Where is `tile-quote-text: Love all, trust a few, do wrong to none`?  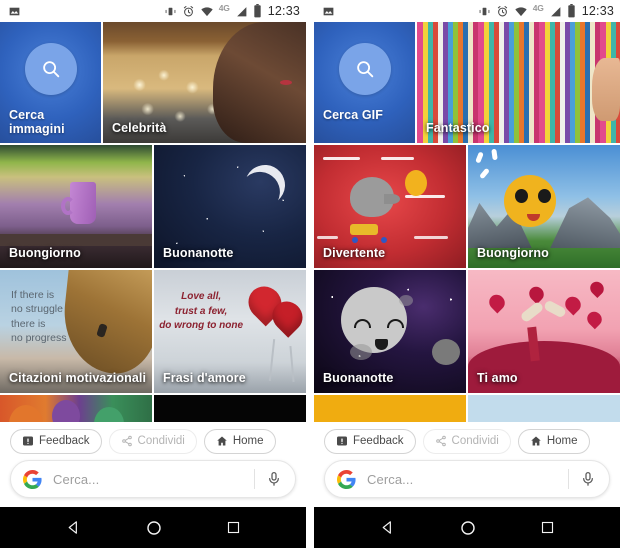 tile-quote-text: Love all, trust a few, do wrong to none is located at coordinates (201, 311).